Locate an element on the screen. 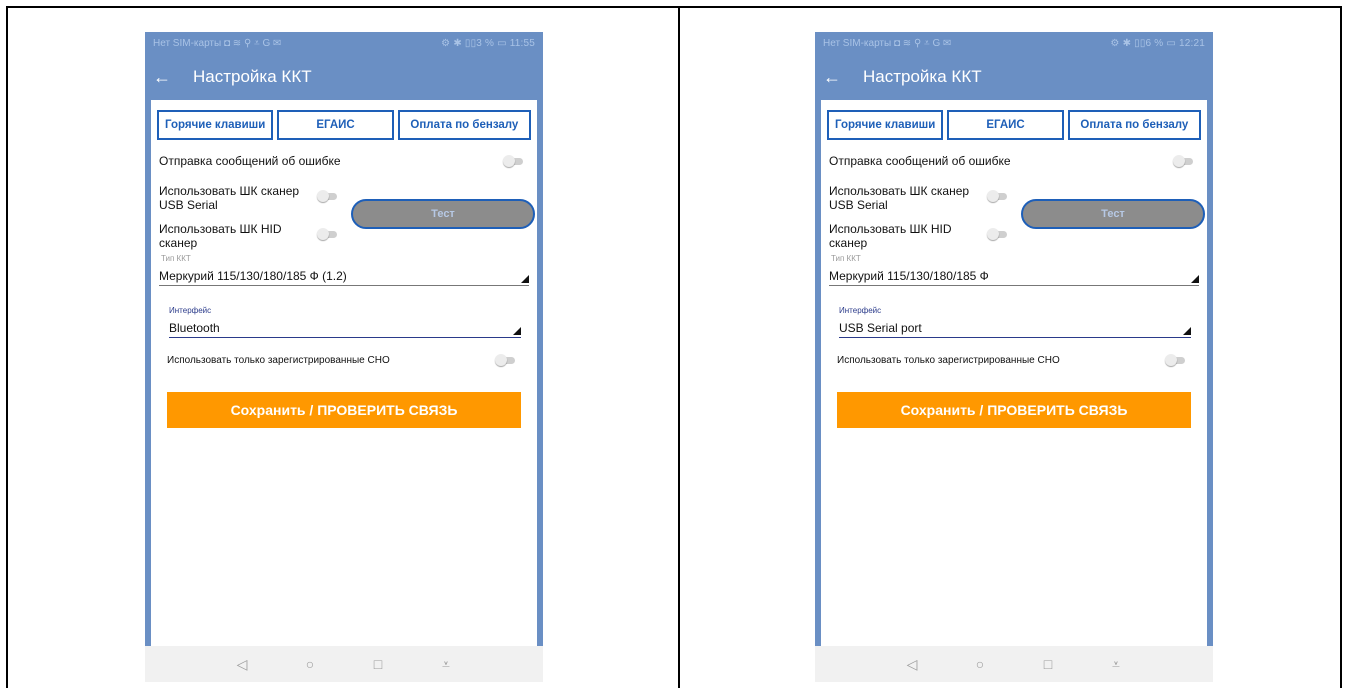  status-right: ⚙ ✱ ▯▯3 % ▭ 11:55 is located at coordinates (488, 43).